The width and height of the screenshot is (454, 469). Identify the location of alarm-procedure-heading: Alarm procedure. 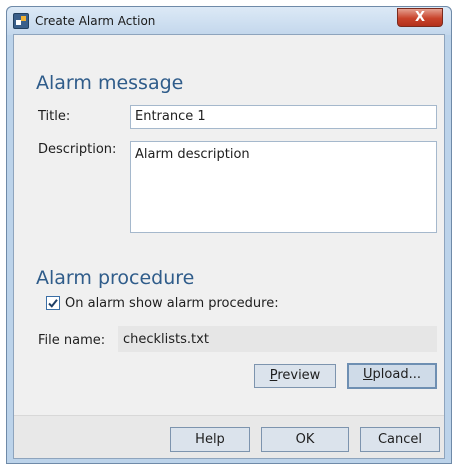
(115, 278).